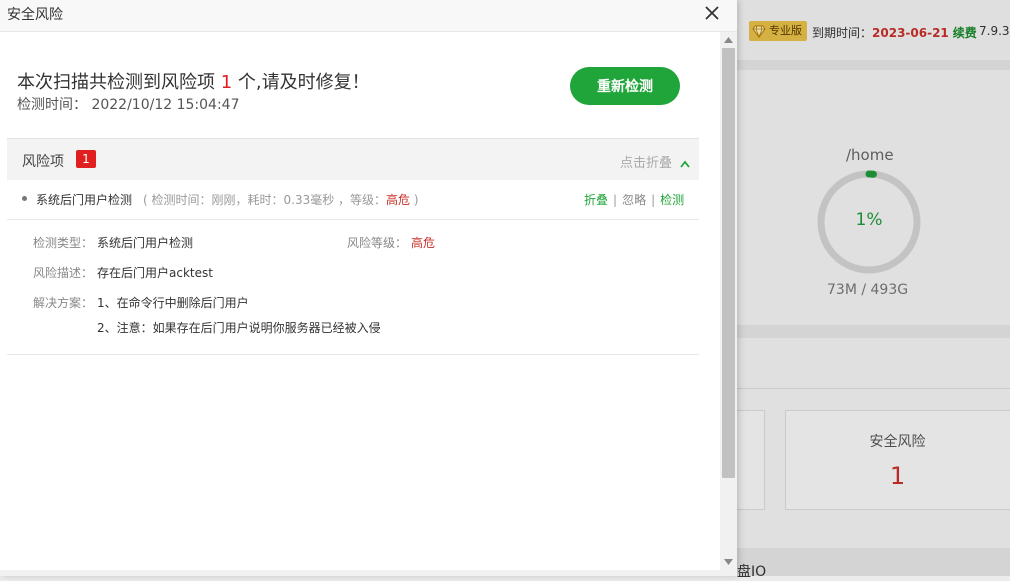 The height and width of the screenshot is (581, 1010). I want to click on detail-level-label: 风险等级：, so click(377, 243).